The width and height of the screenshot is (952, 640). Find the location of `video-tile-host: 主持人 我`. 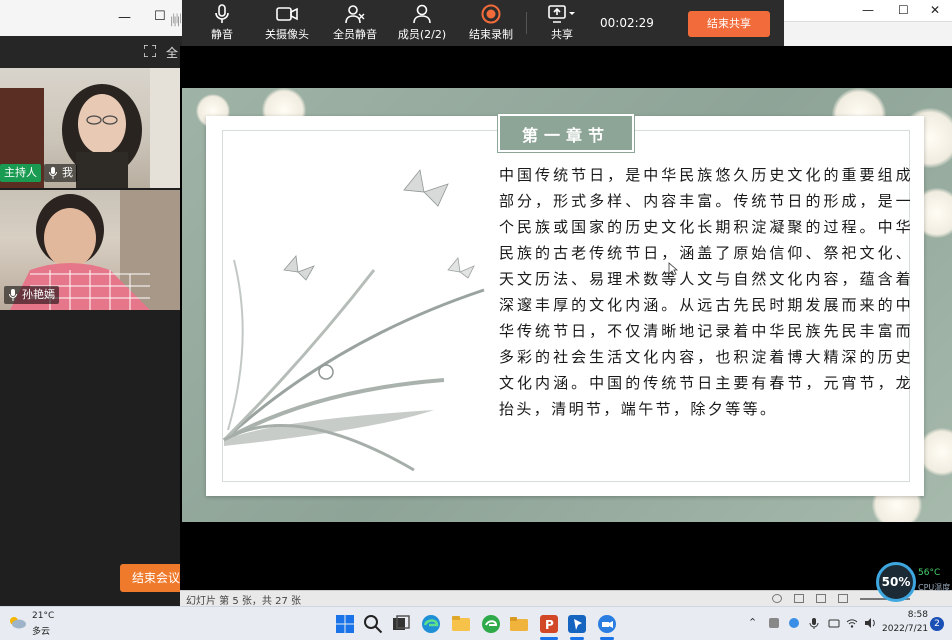

video-tile-host: 主持人 我 is located at coordinates (90, 128).